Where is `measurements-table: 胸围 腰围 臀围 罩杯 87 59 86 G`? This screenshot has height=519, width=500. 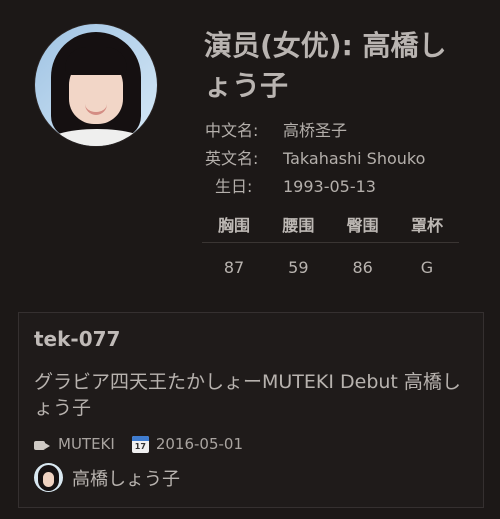
measurements-table: 胸围 腰围 臀围 罩杯 87 59 86 G is located at coordinates (330, 241).